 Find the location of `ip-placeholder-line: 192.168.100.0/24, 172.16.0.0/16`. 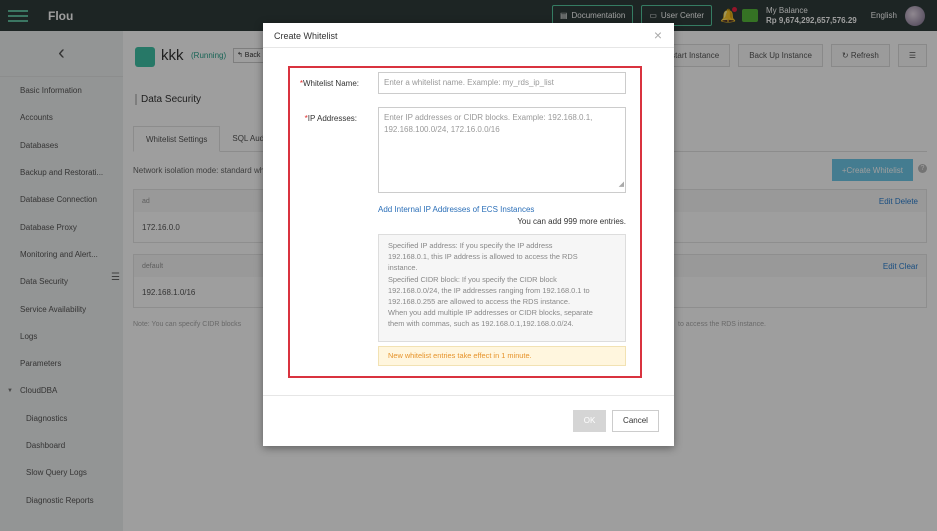

ip-placeholder-line: 192.168.100.0/24, 172.16.0.0/16 is located at coordinates (442, 129).